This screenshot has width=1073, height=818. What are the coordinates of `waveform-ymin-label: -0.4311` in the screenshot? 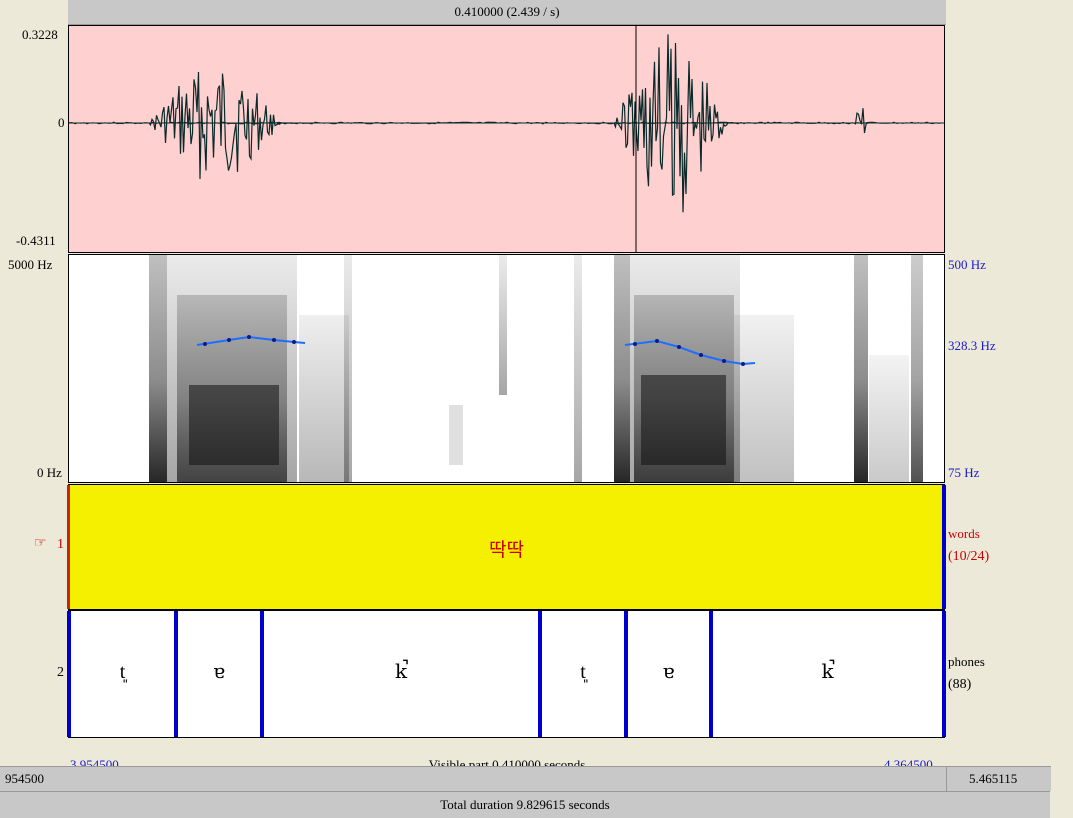 It's located at (36, 240).